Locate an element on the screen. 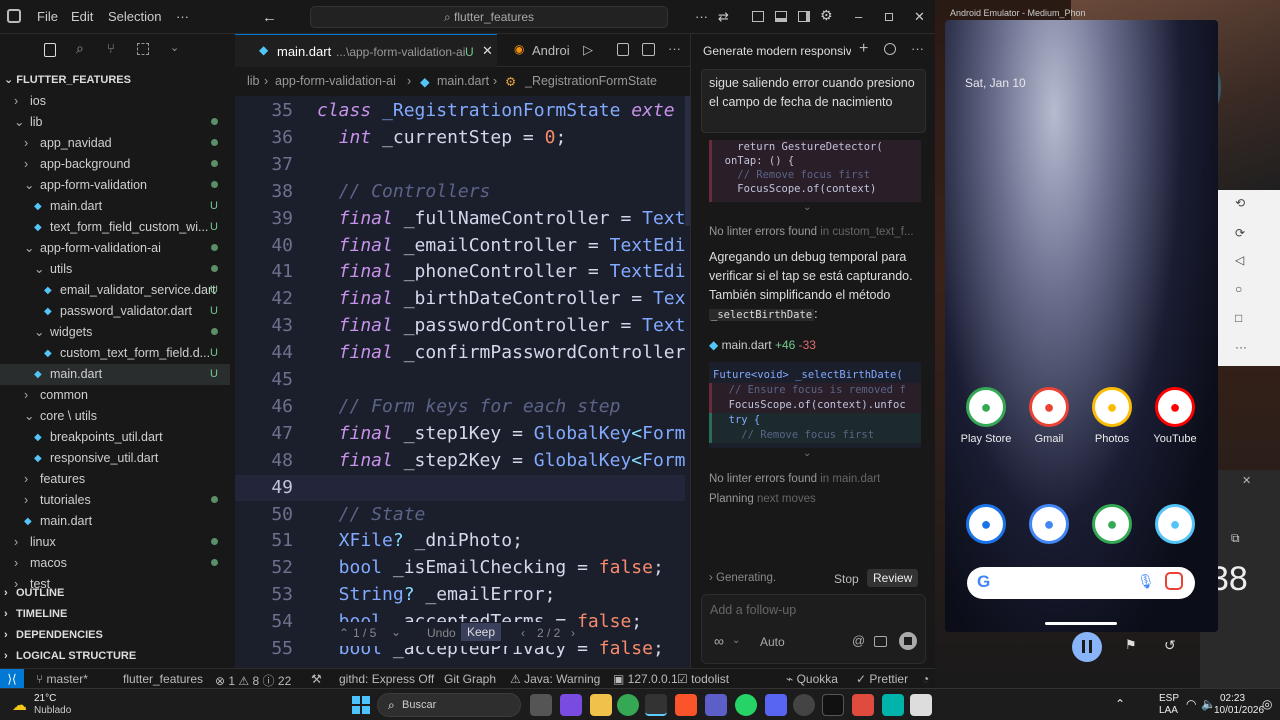 The height and width of the screenshot is (720, 1280). tools-icon: ⚒ is located at coordinates (316, 679).